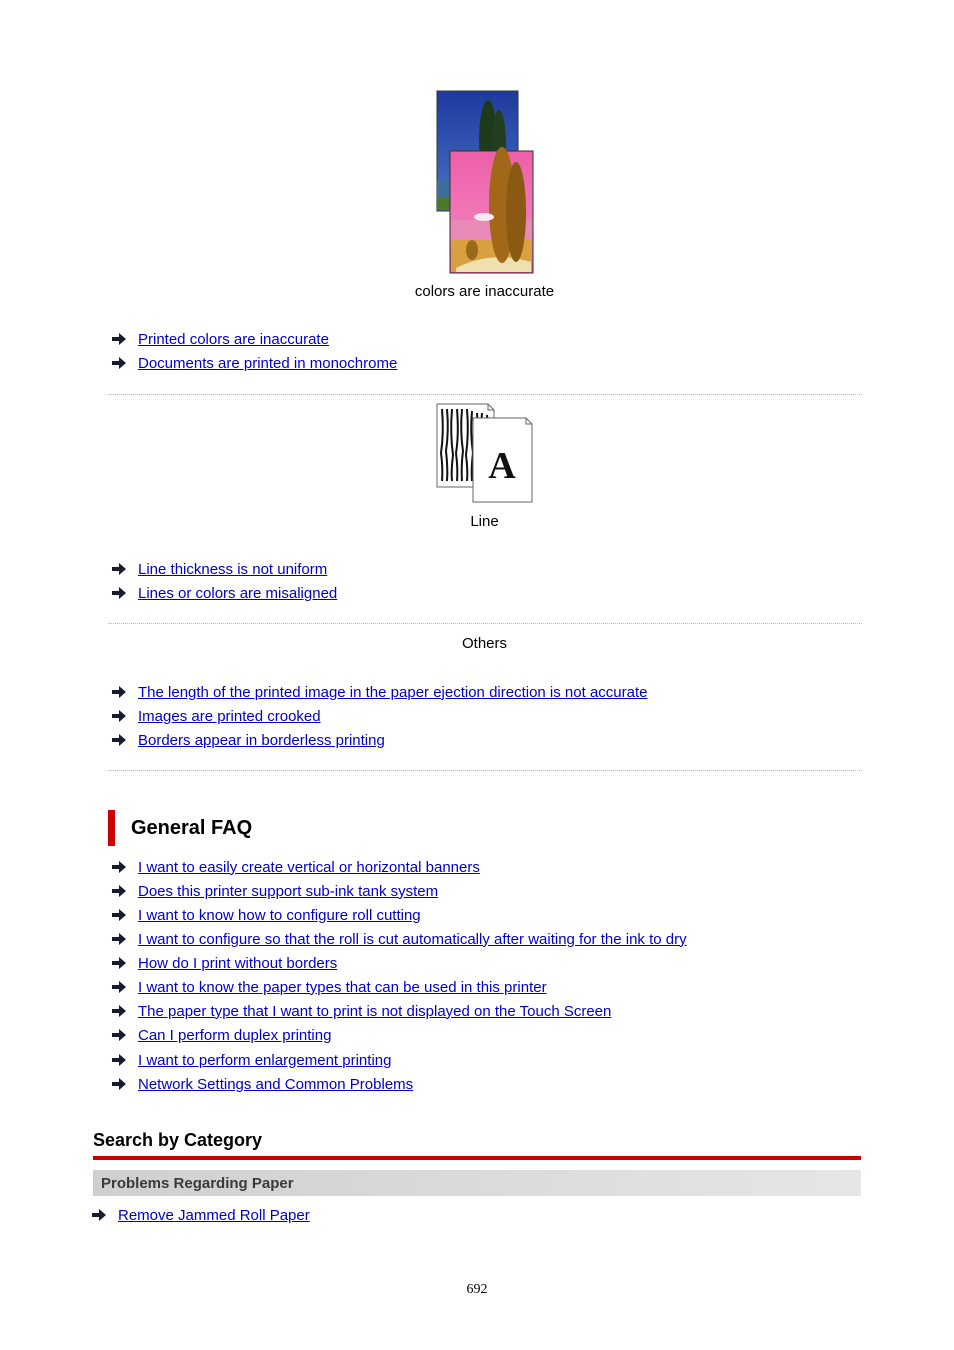  I want to click on faq-link-network: Network Settings and Common Problems, so click(275, 1084).